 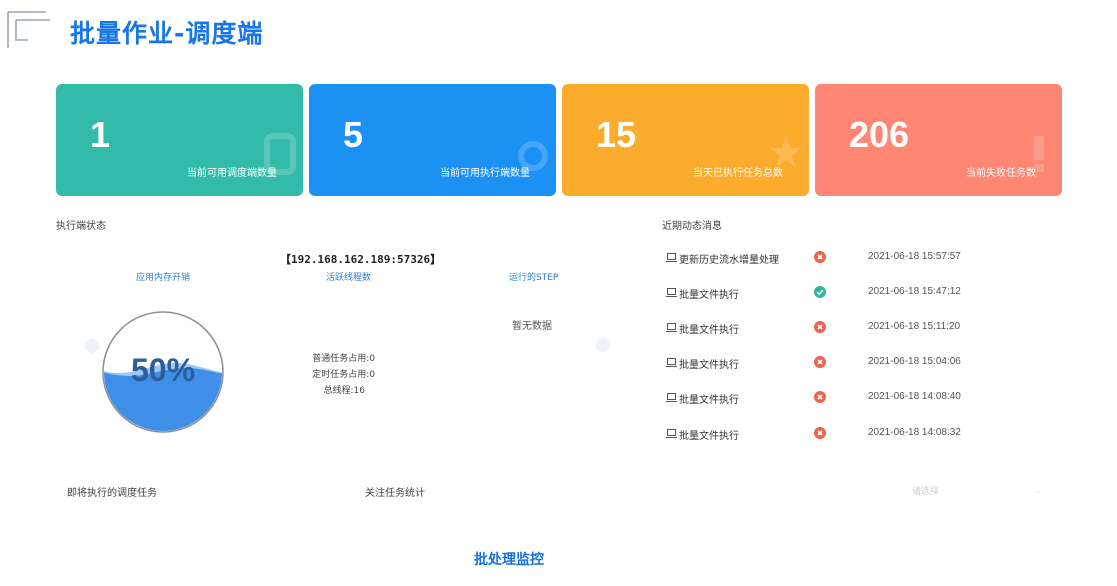 What do you see at coordinates (280, 154) in the screenshot?
I see `link-icon` at bounding box center [280, 154].